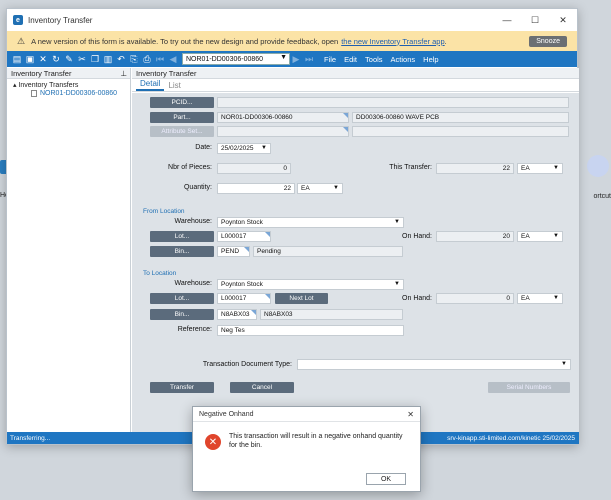  Describe the element at coordinates (548, 41) in the screenshot. I see `snooze-button: Snooze` at that location.